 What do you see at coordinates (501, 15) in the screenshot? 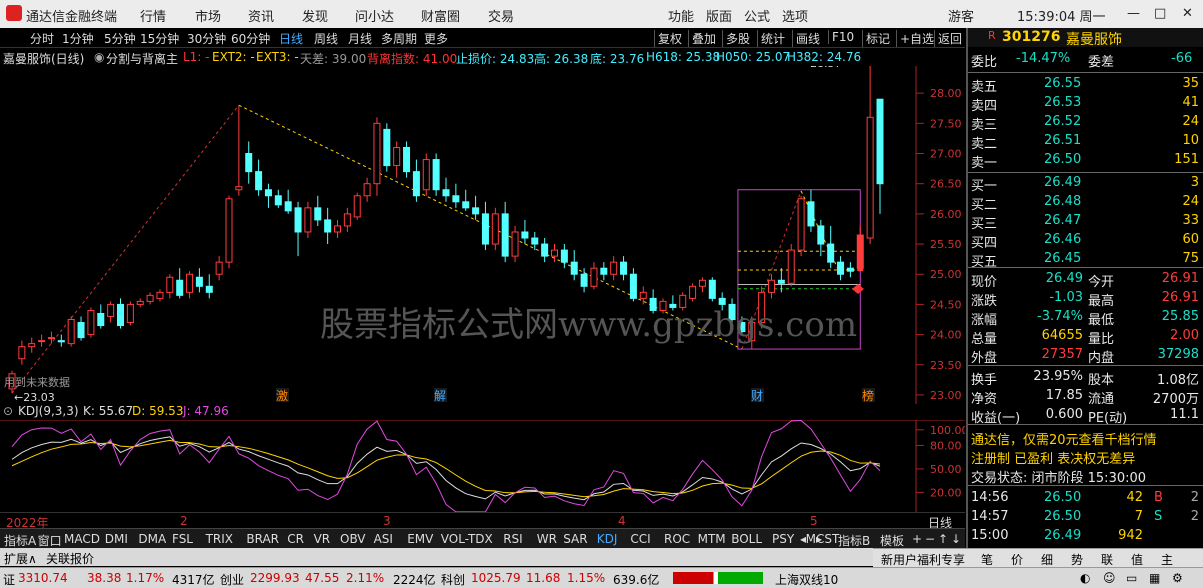
I see `menu-jiaoyi: 交易` at bounding box center [501, 15].